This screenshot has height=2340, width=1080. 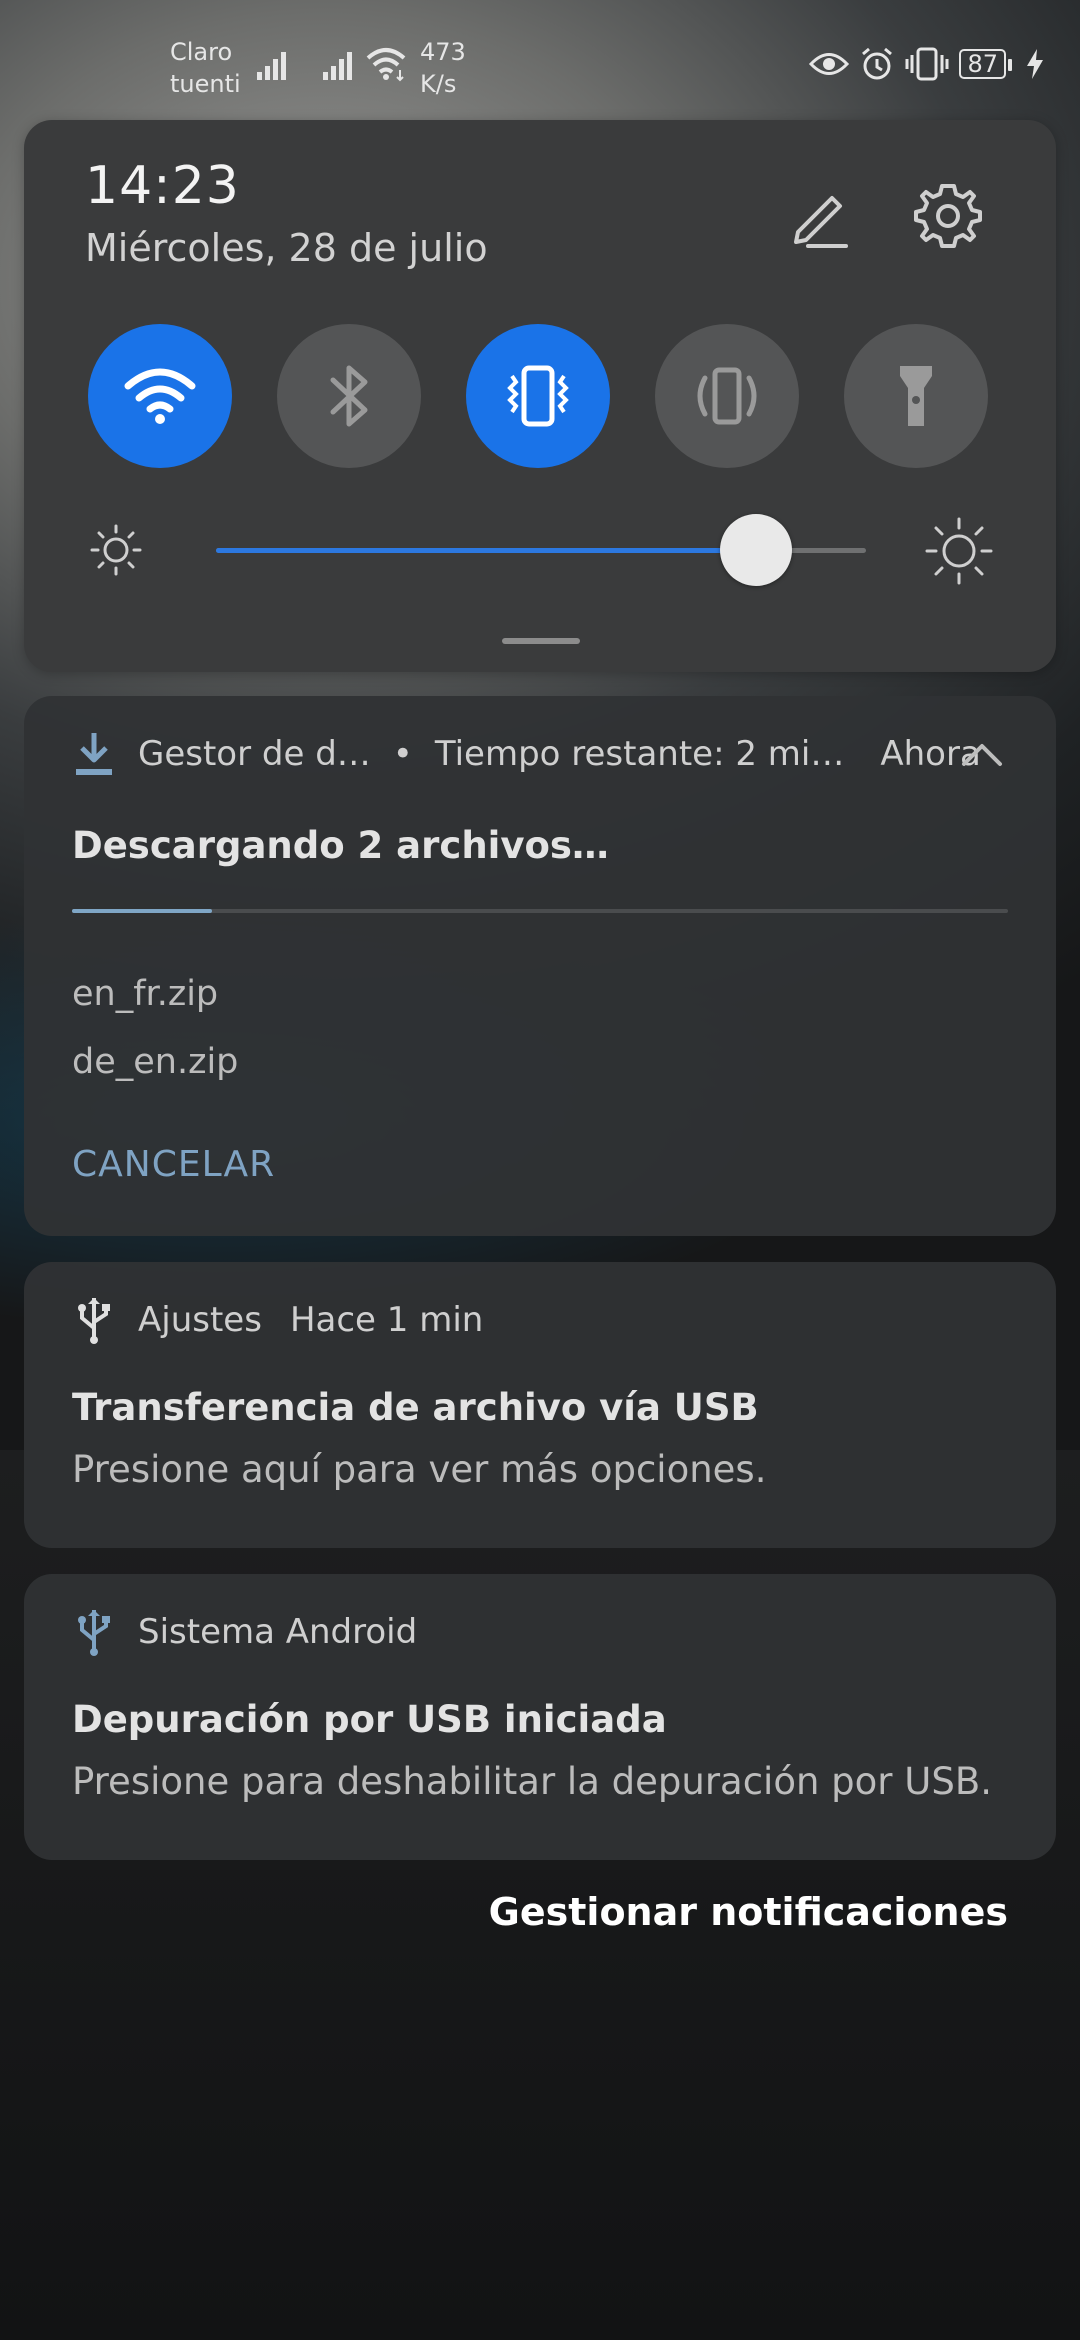 What do you see at coordinates (277, 1320) in the screenshot?
I see `notification-header: Ajustes Hace 1 min` at bounding box center [277, 1320].